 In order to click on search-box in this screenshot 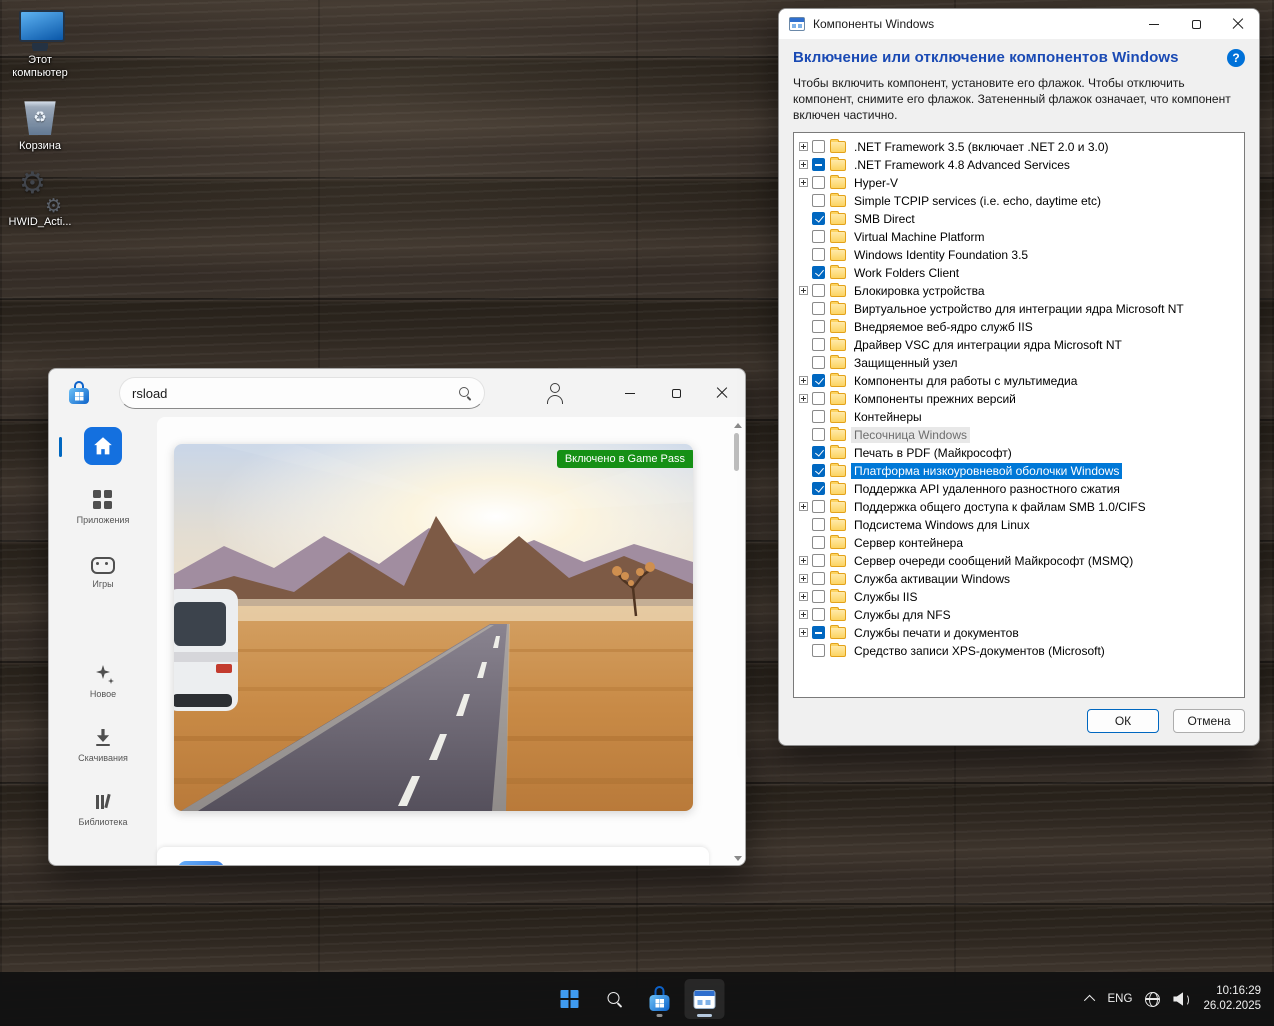, I will do `click(302, 393)`.